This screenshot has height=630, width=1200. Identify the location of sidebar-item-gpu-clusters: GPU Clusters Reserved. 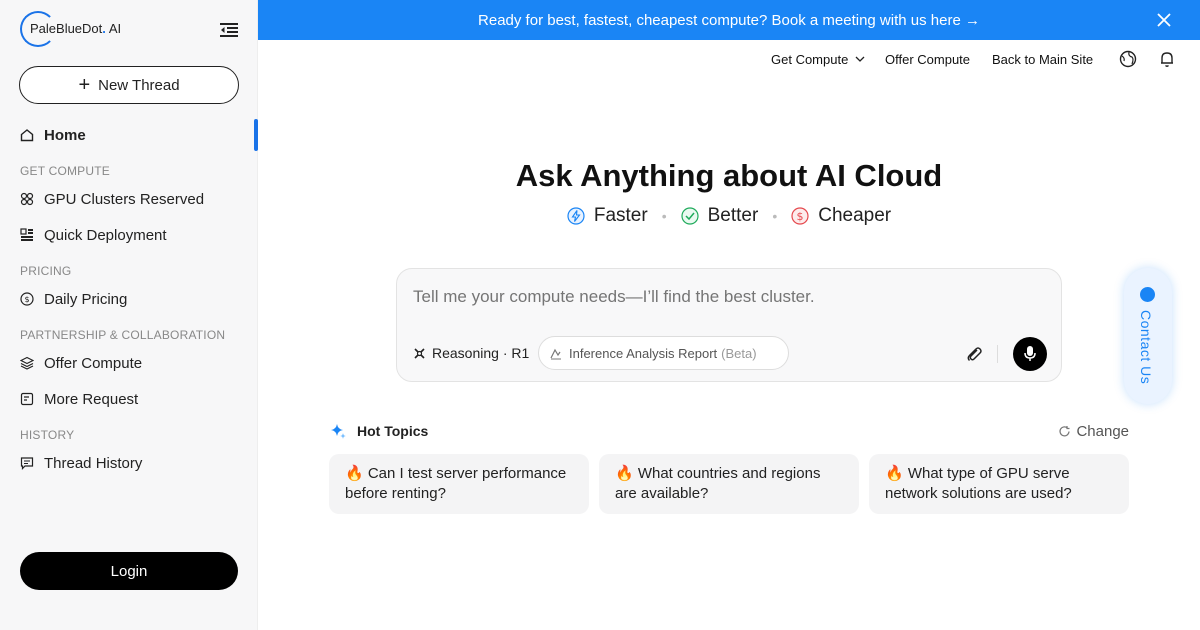
(135, 199).